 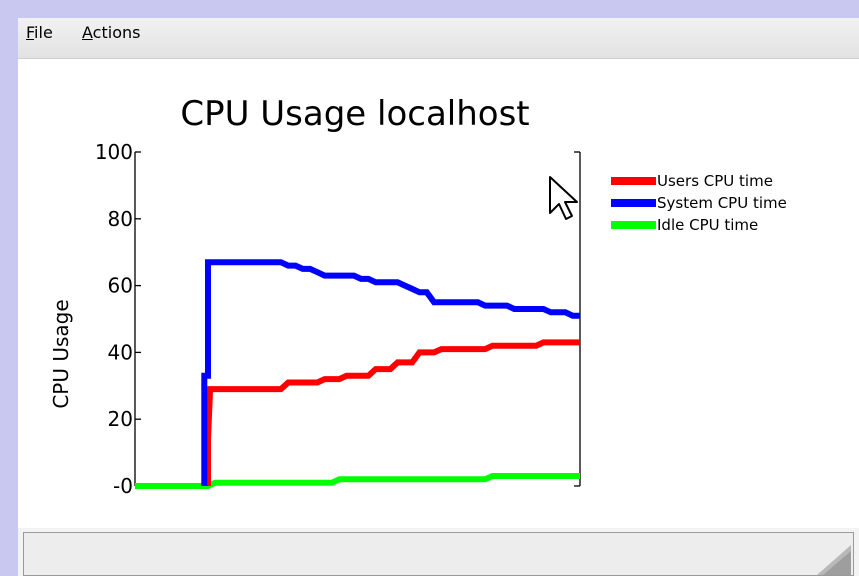 I want to click on y-axis-label: CPU Usage, so click(x=61, y=353).